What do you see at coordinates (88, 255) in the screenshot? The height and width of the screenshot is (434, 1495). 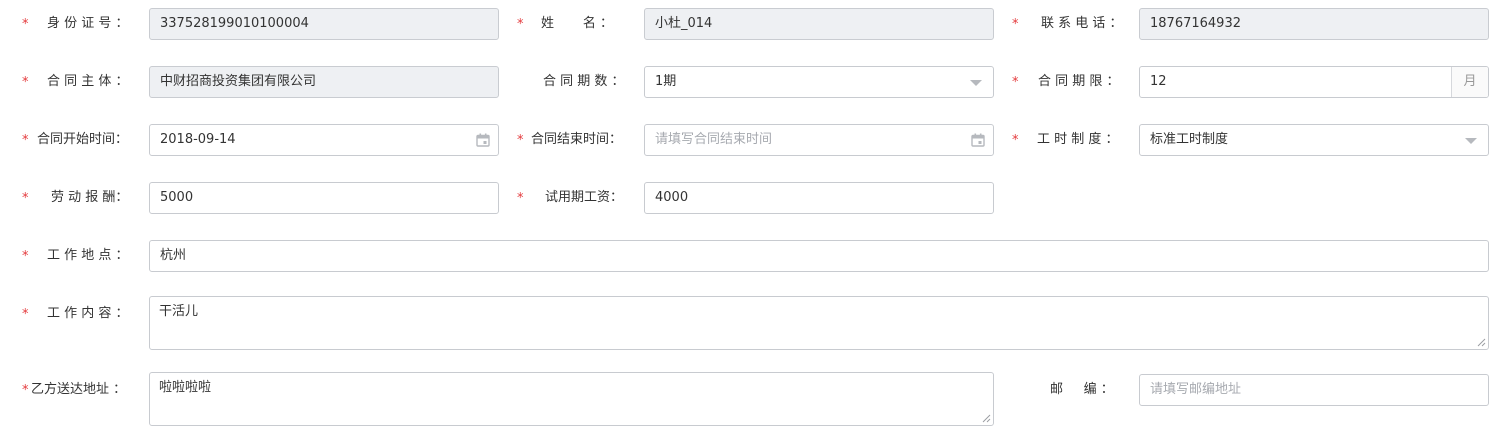 I see `work-location-label: 工 作 地 点 ：` at bounding box center [88, 255].